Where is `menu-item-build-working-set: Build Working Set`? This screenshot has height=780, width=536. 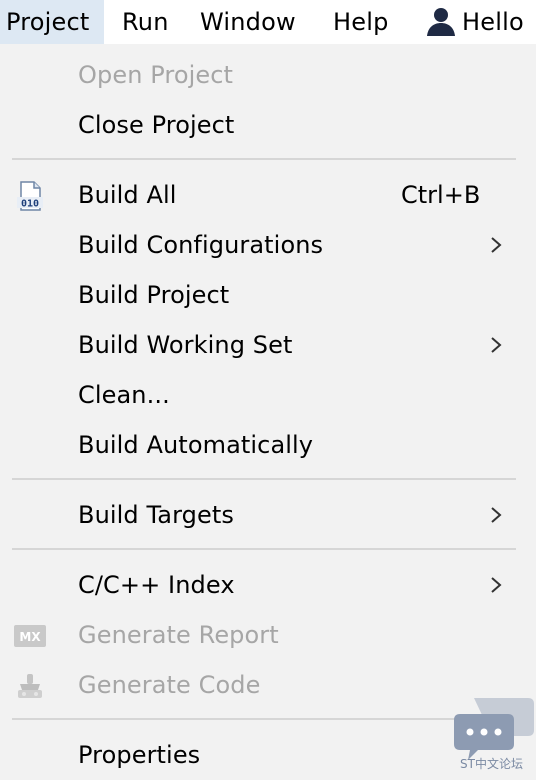 menu-item-build-working-set: Build Working Set is located at coordinates (268, 345).